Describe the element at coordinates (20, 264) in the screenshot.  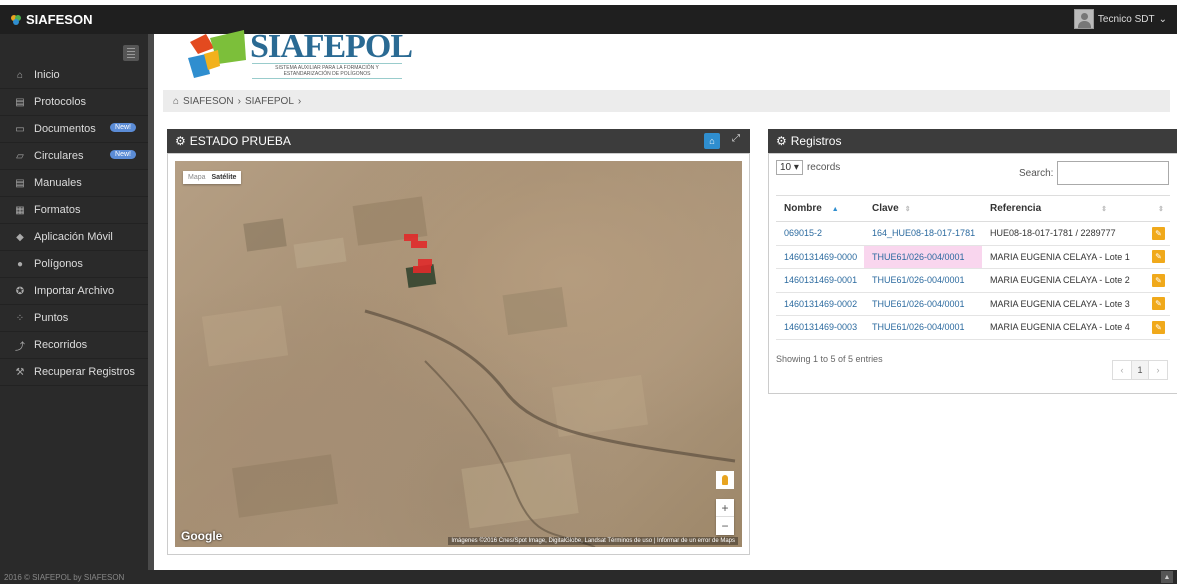
I see `polygon-icon: ●` at that location.